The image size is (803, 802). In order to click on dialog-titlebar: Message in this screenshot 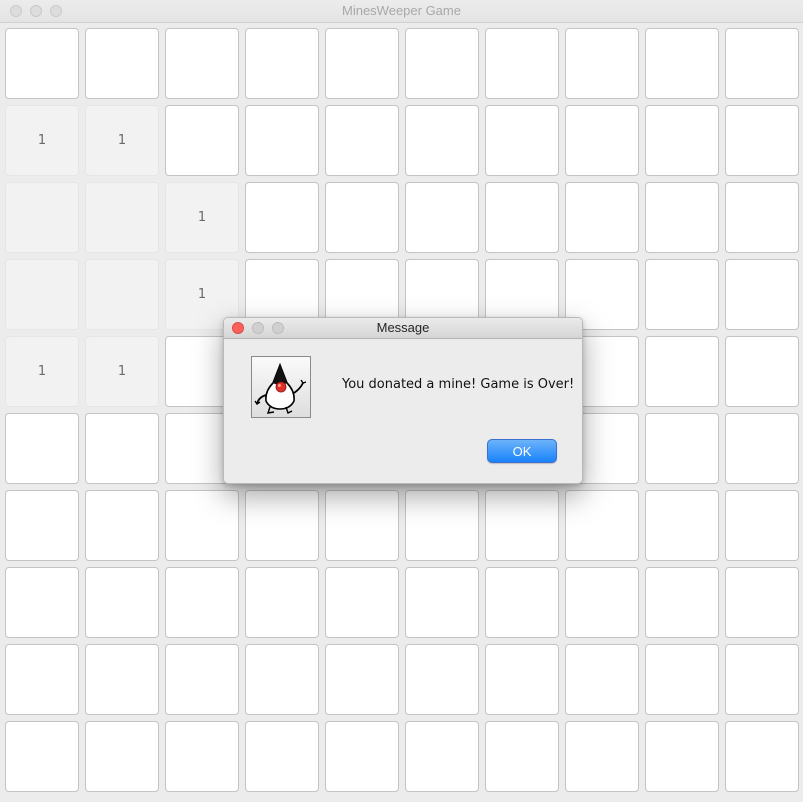, I will do `click(403, 328)`.